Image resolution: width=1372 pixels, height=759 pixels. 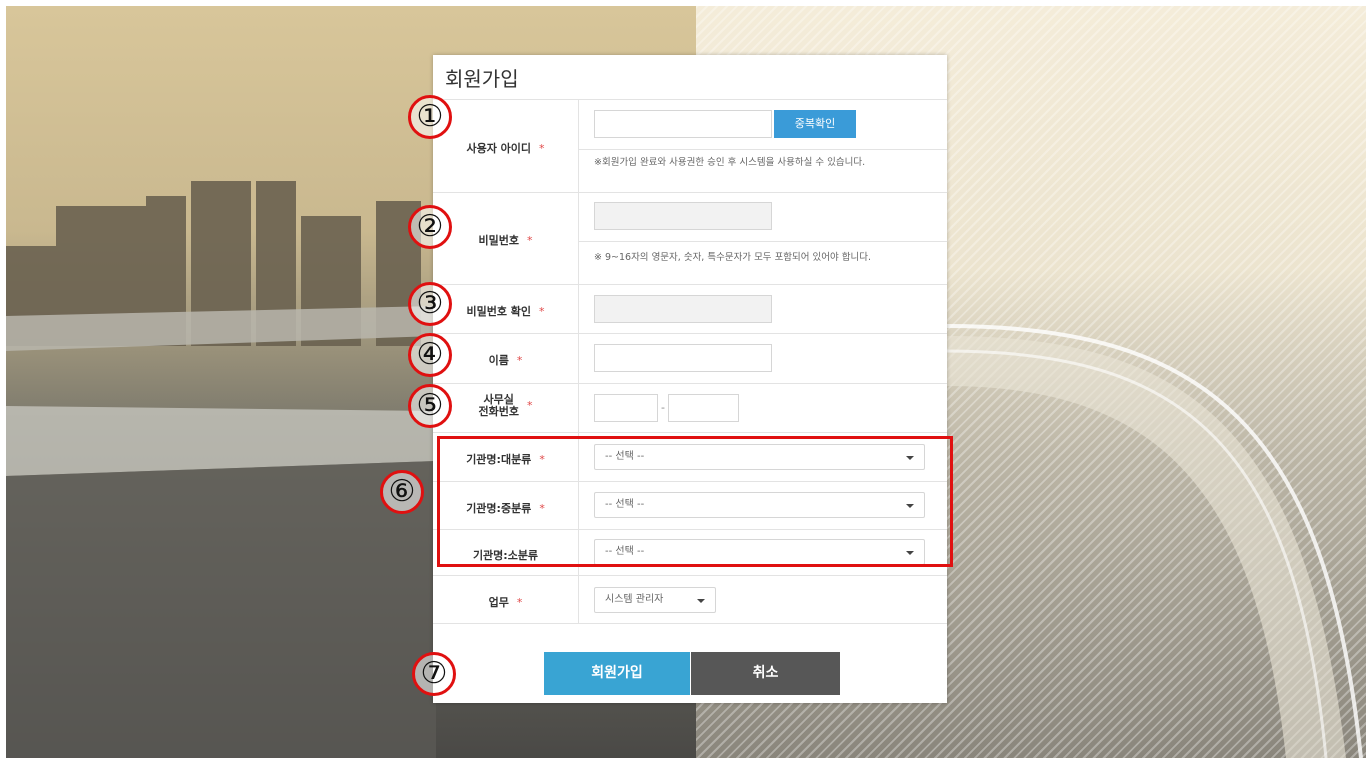 What do you see at coordinates (498, 411) in the screenshot?
I see `office-phone-label-line2: 전화번호` at bounding box center [498, 411].